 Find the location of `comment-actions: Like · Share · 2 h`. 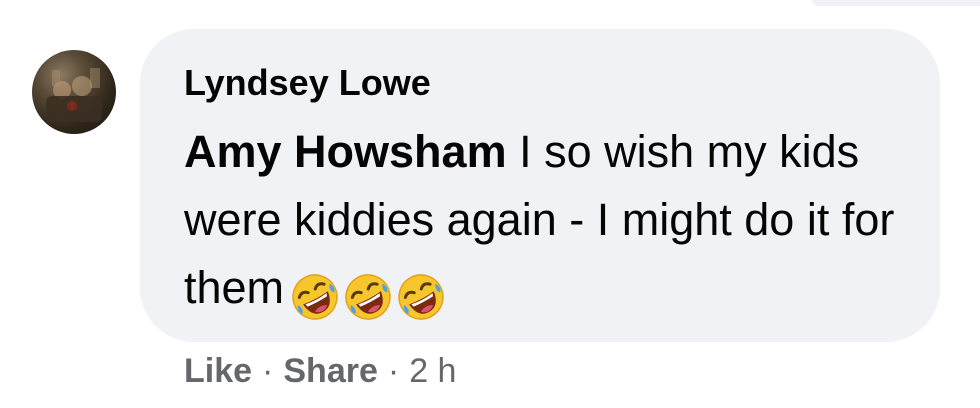

comment-actions: Like · Share · 2 h is located at coordinates (320, 371).